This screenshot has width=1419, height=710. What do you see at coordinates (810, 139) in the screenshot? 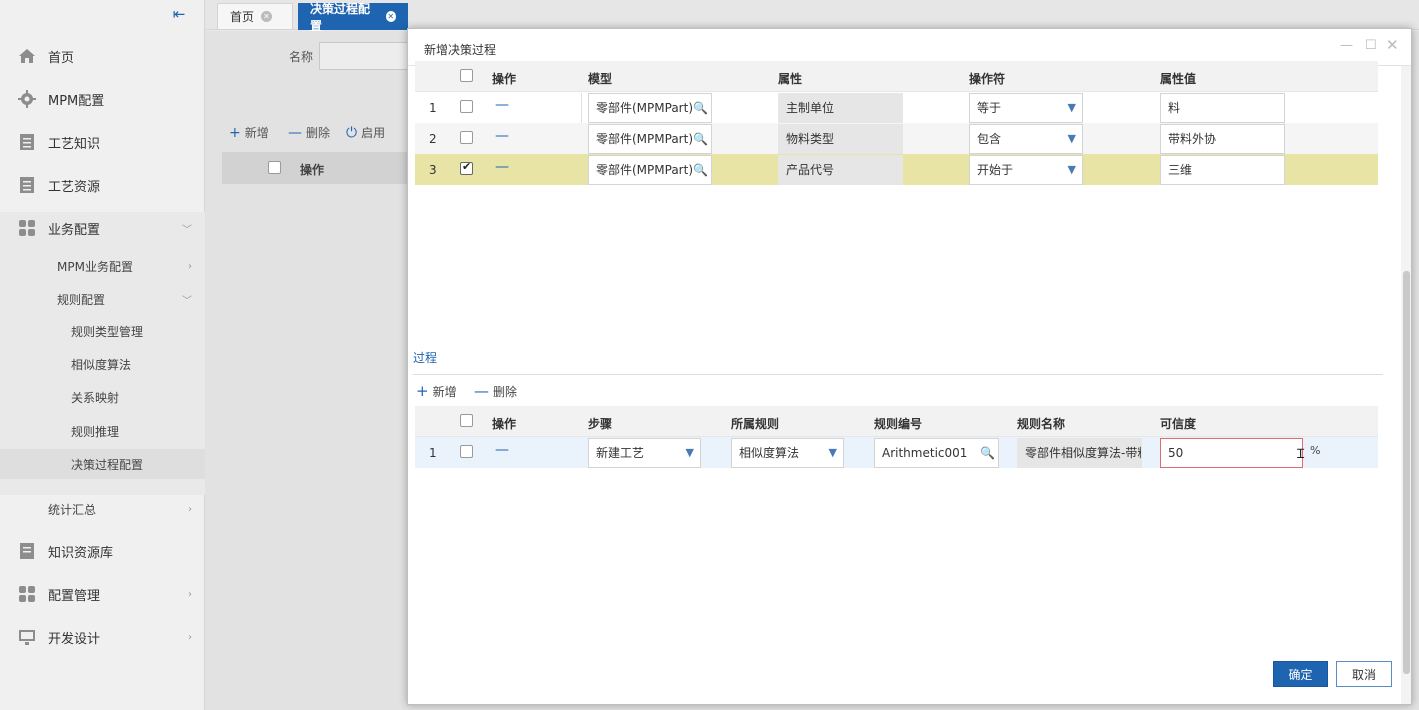
I see `attribute-value: 物料类型` at bounding box center [810, 139].